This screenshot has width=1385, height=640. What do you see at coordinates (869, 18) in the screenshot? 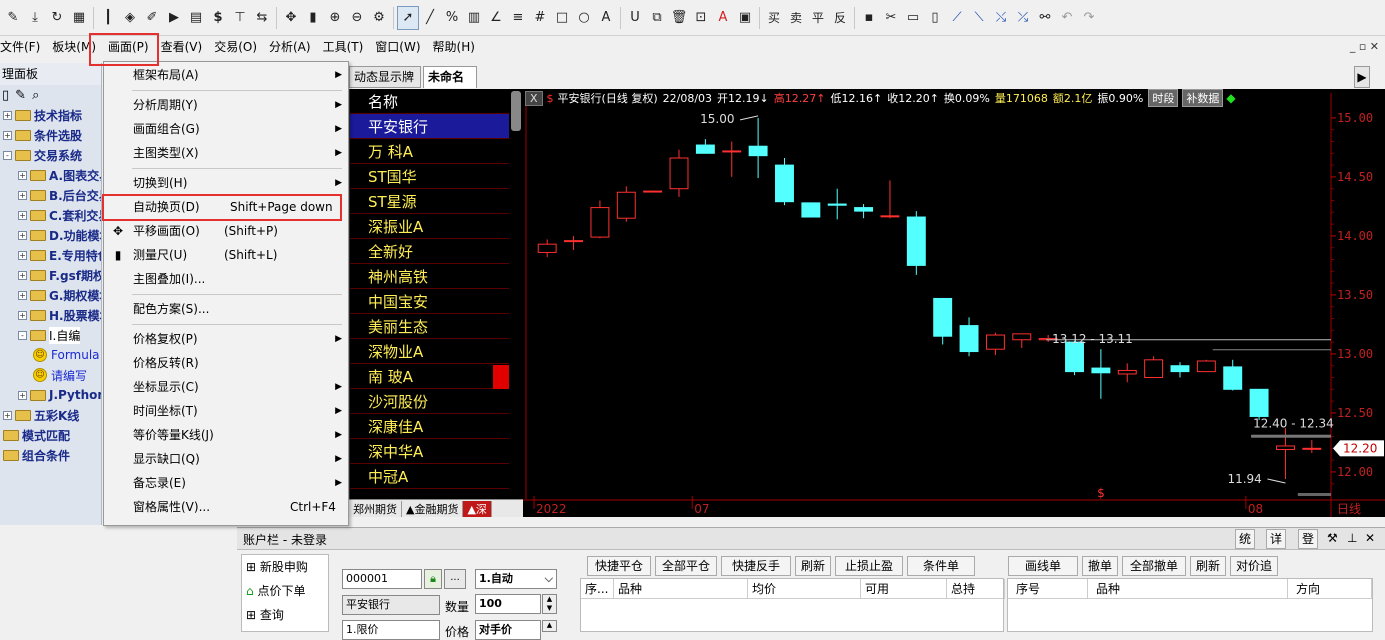
I see `disk-icon: ▪` at bounding box center [869, 18].